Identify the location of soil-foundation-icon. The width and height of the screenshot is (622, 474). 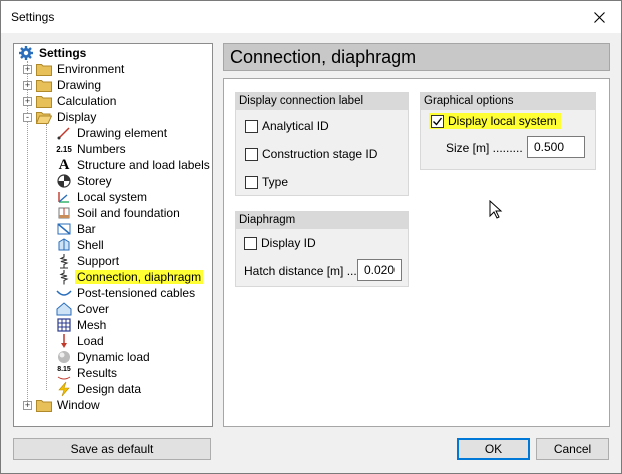
(64, 213).